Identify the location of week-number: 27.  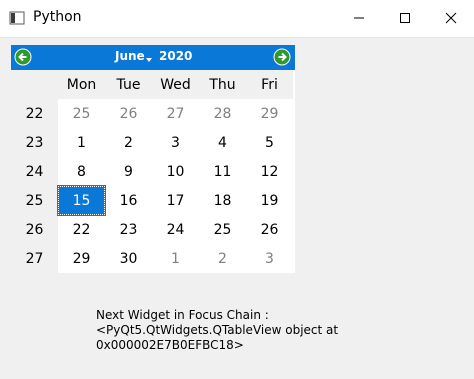
(34, 258).